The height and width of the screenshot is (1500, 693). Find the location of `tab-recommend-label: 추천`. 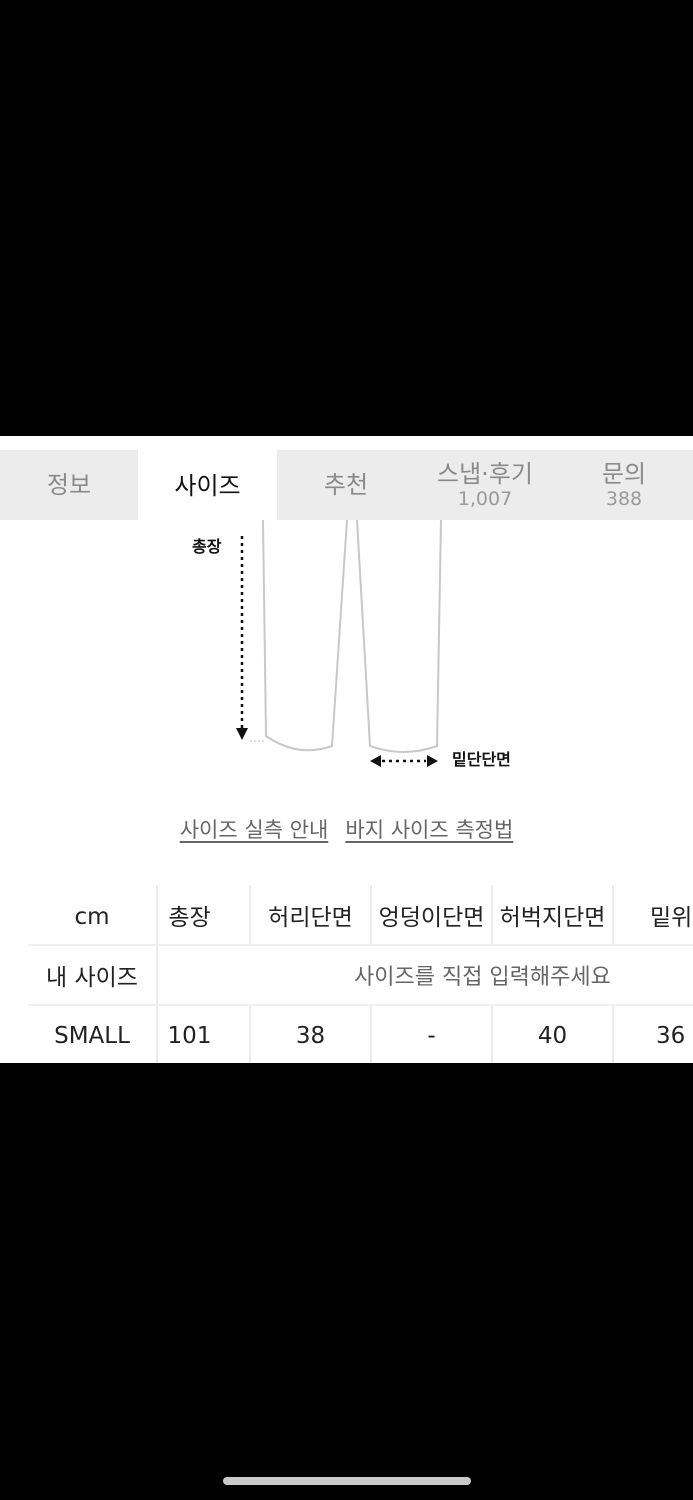

tab-recommend-label: 추천 is located at coordinates (346, 485).